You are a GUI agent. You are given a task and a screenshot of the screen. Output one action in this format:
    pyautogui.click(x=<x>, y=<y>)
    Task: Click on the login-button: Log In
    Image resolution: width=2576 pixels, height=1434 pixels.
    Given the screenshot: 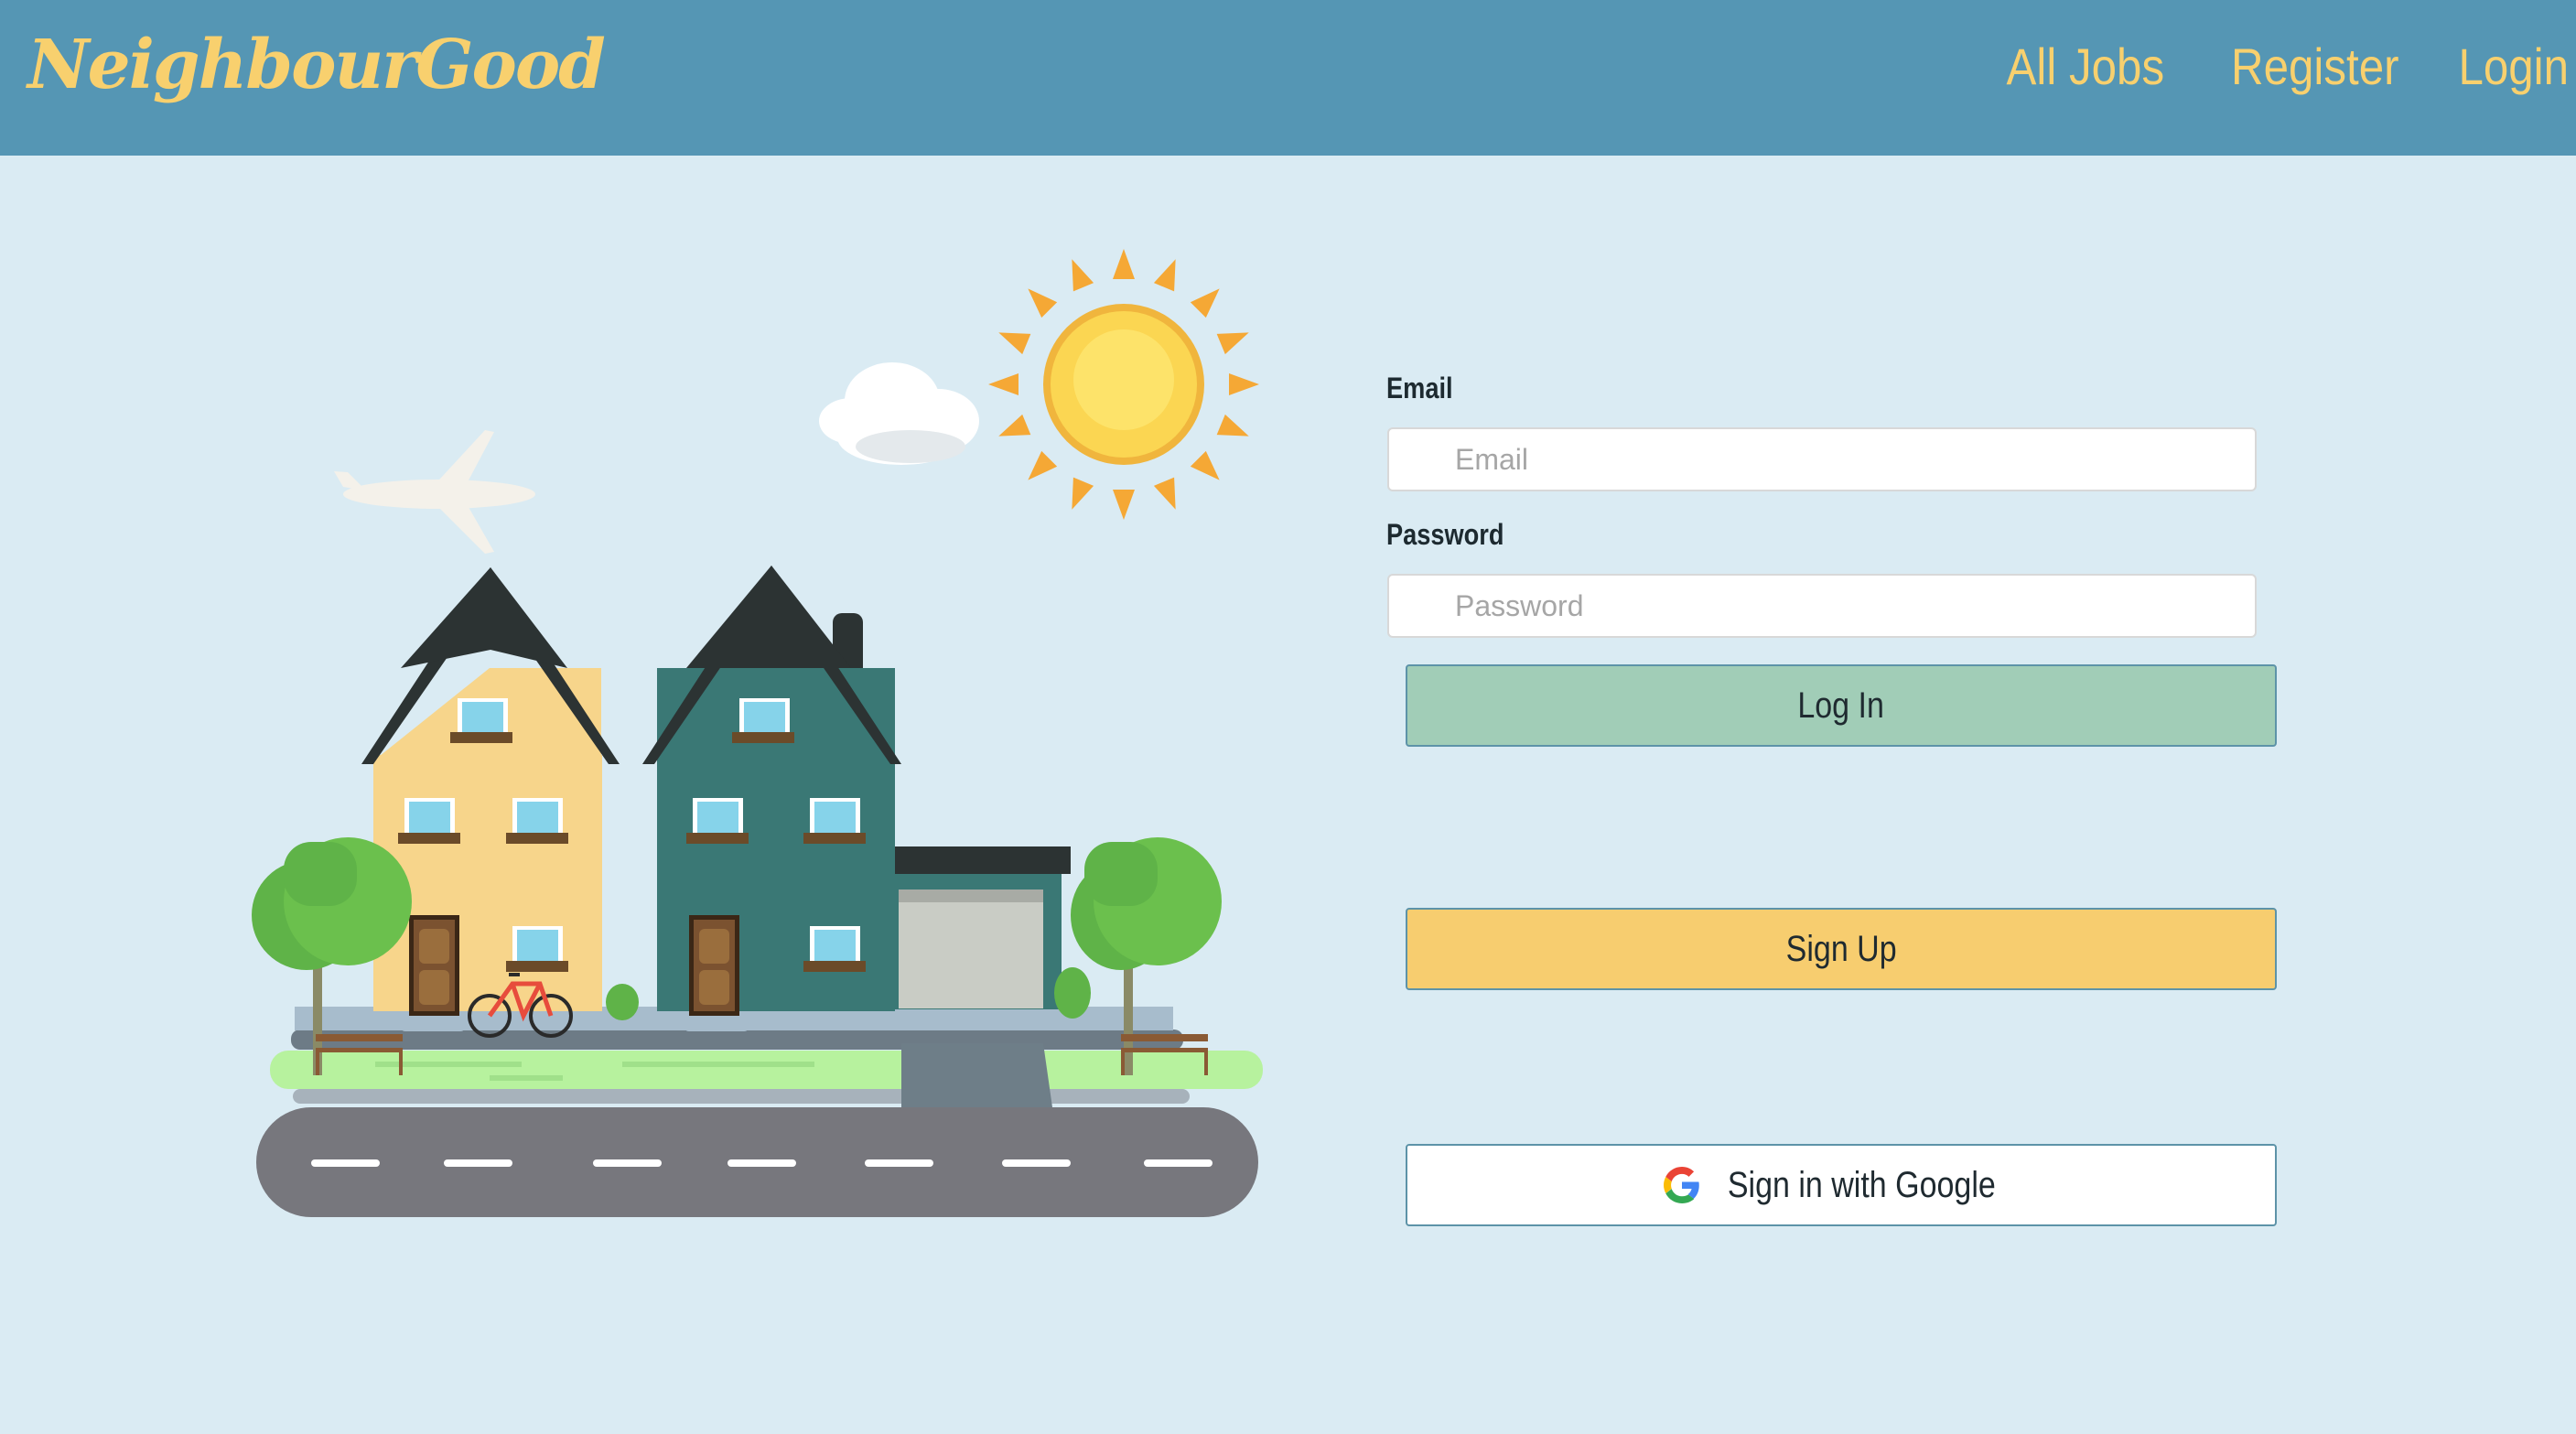 What is the action you would take?
    pyautogui.click(x=1842, y=706)
    